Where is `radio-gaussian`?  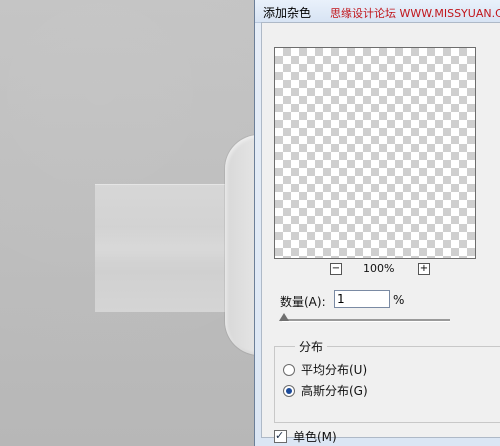 radio-gaussian is located at coordinates (289, 390).